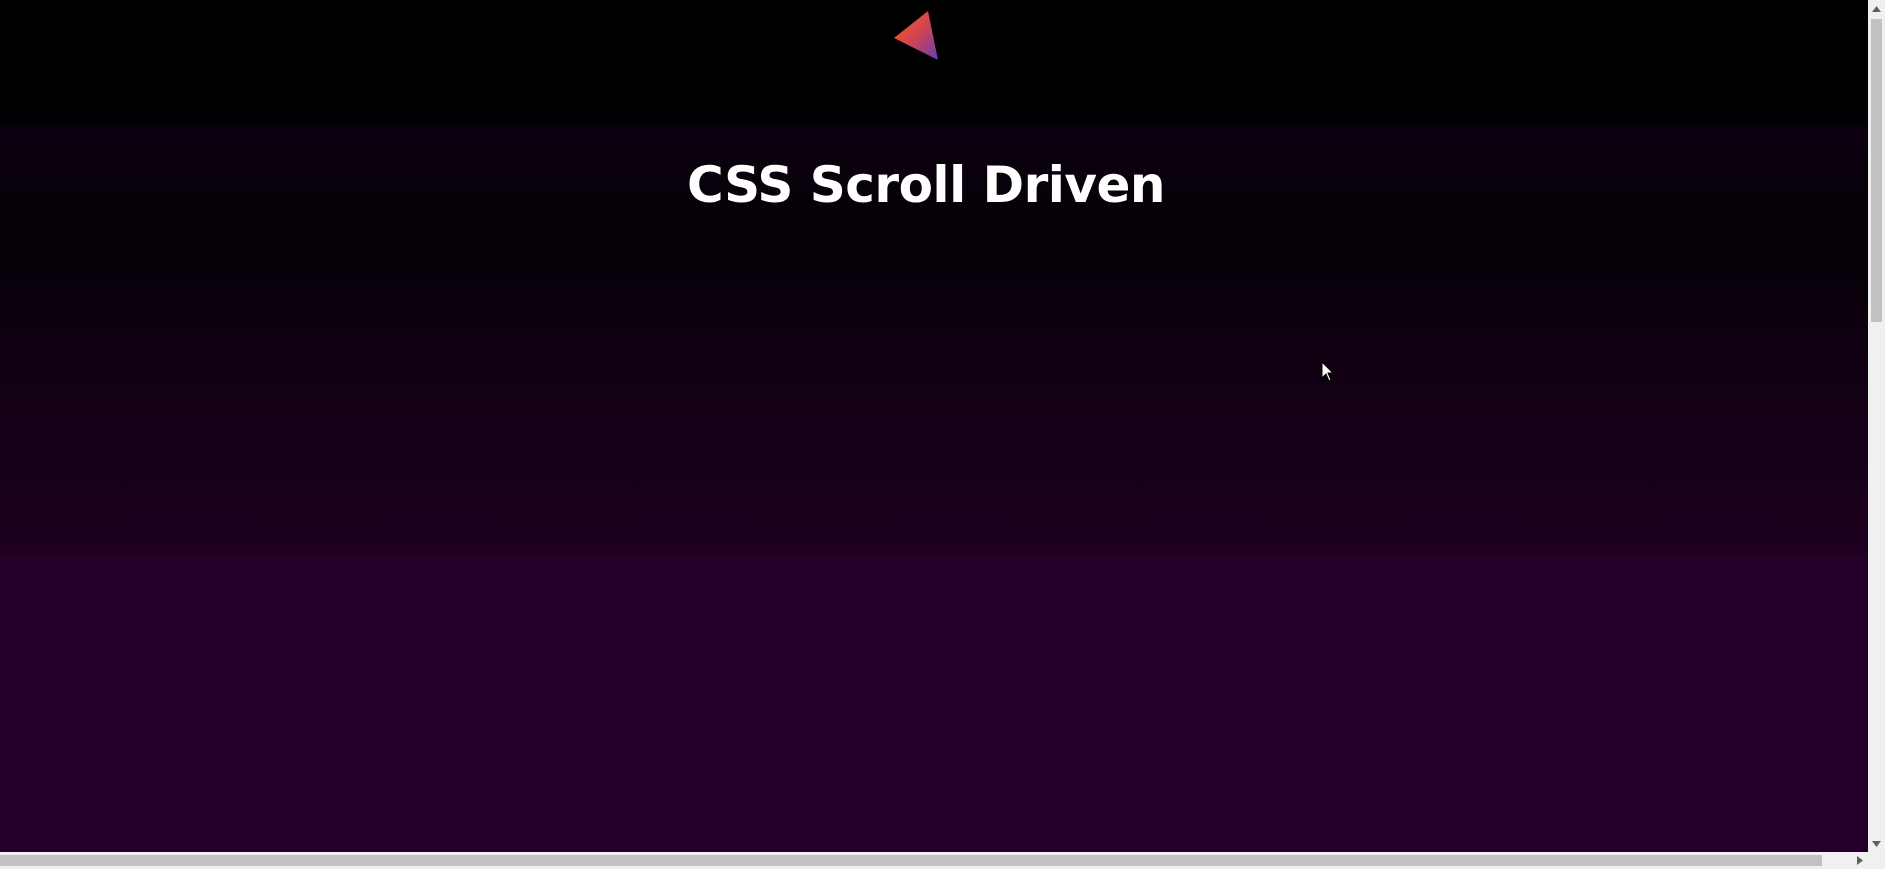 The height and width of the screenshot is (869, 1885). Describe the element at coordinates (1876, 426) in the screenshot. I see `vertical-scrollbar` at that location.